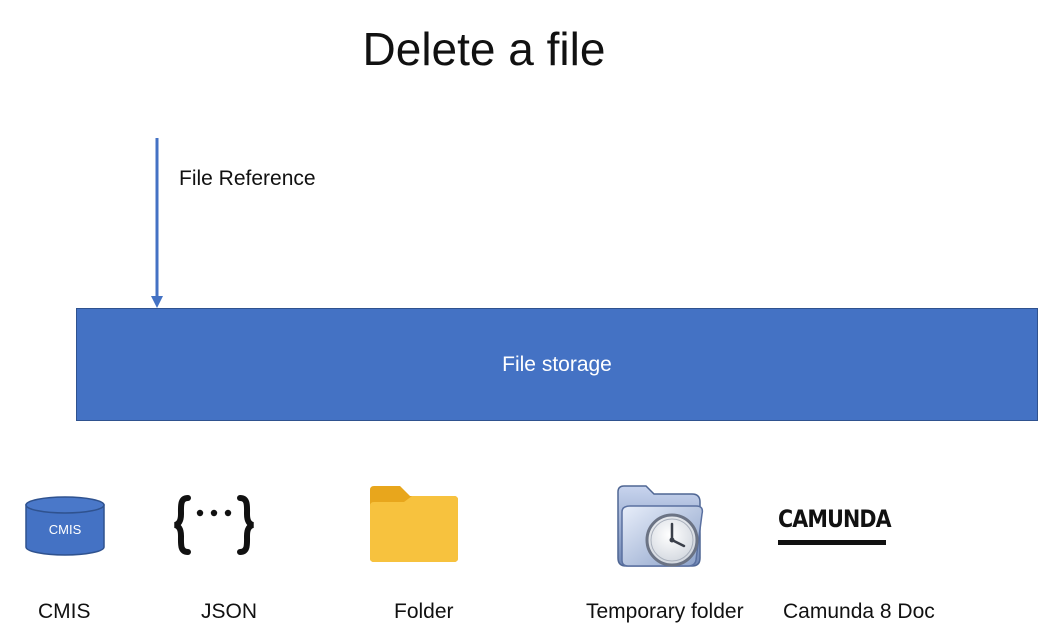 This screenshot has height=643, width=1039. Describe the element at coordinates (157, 223) in the screenshot. I see `down-arrow-icon` at that location.